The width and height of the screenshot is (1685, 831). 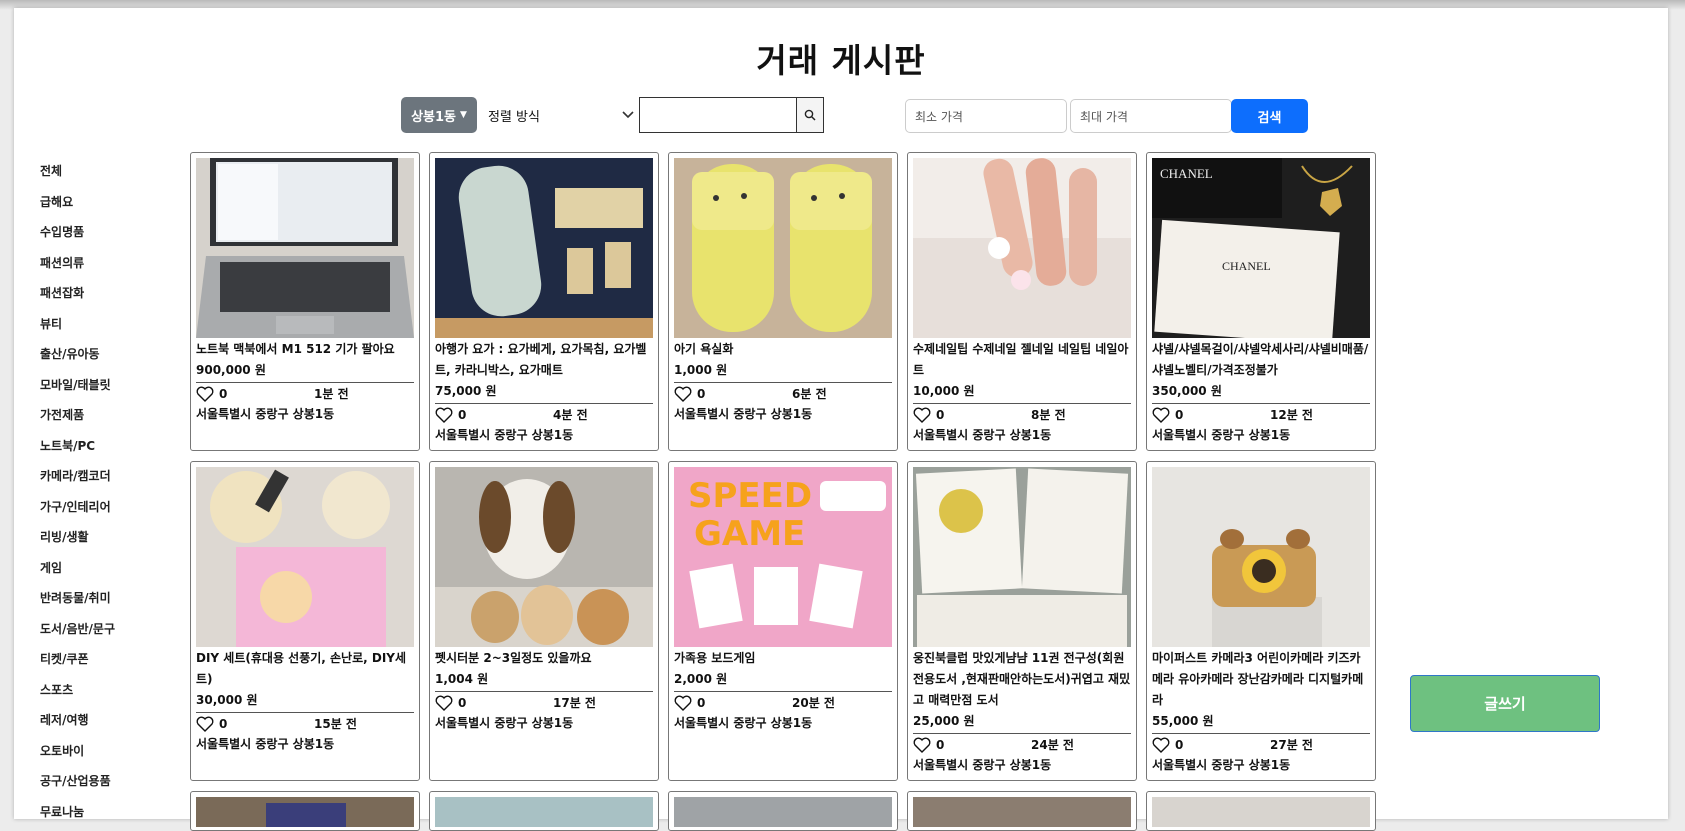 I want to click on category-item: 카메라/캠코더, so click(x=105, y=476).